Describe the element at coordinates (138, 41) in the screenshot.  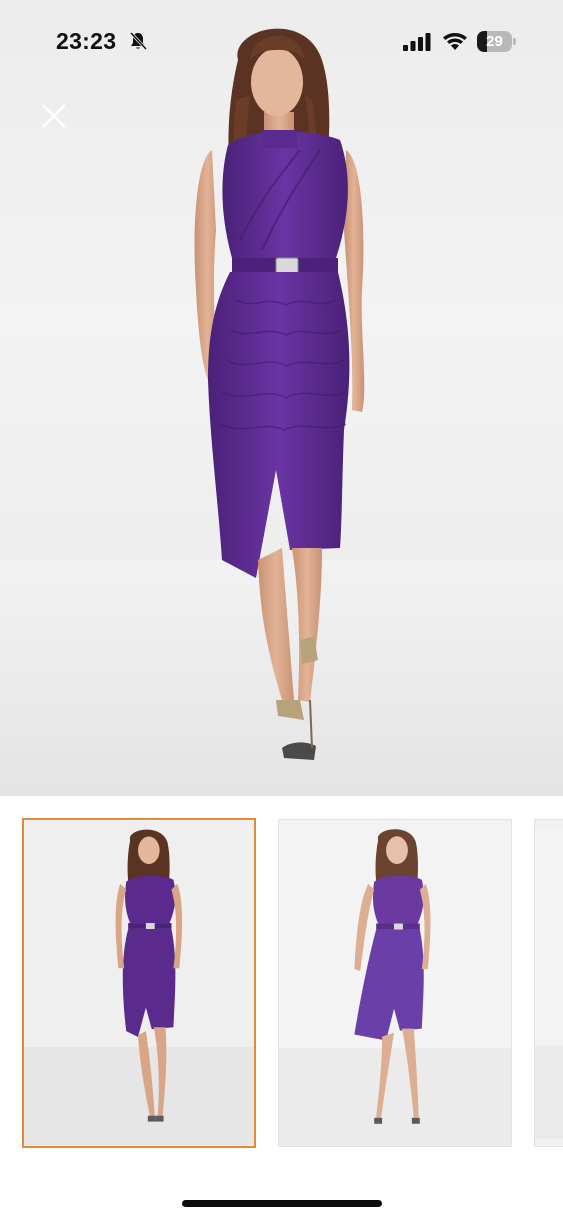
I see `bell-muted-icon` at that location.